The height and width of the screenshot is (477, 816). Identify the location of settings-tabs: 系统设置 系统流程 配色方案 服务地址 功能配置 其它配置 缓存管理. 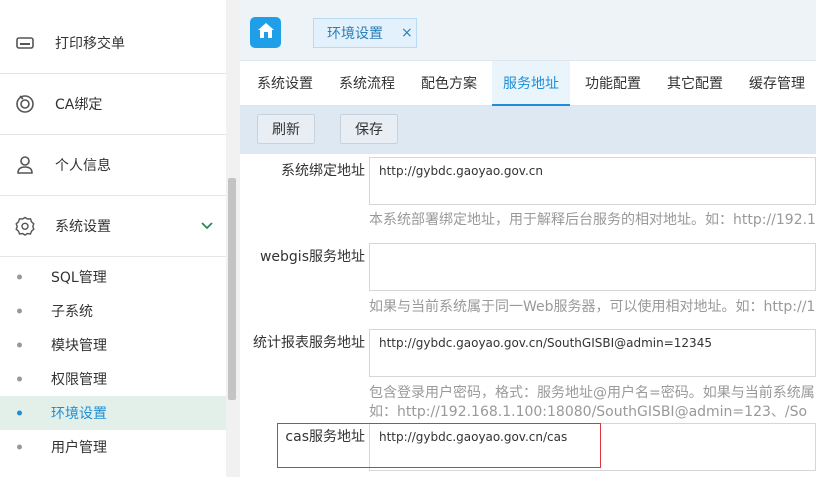
(528, 83).